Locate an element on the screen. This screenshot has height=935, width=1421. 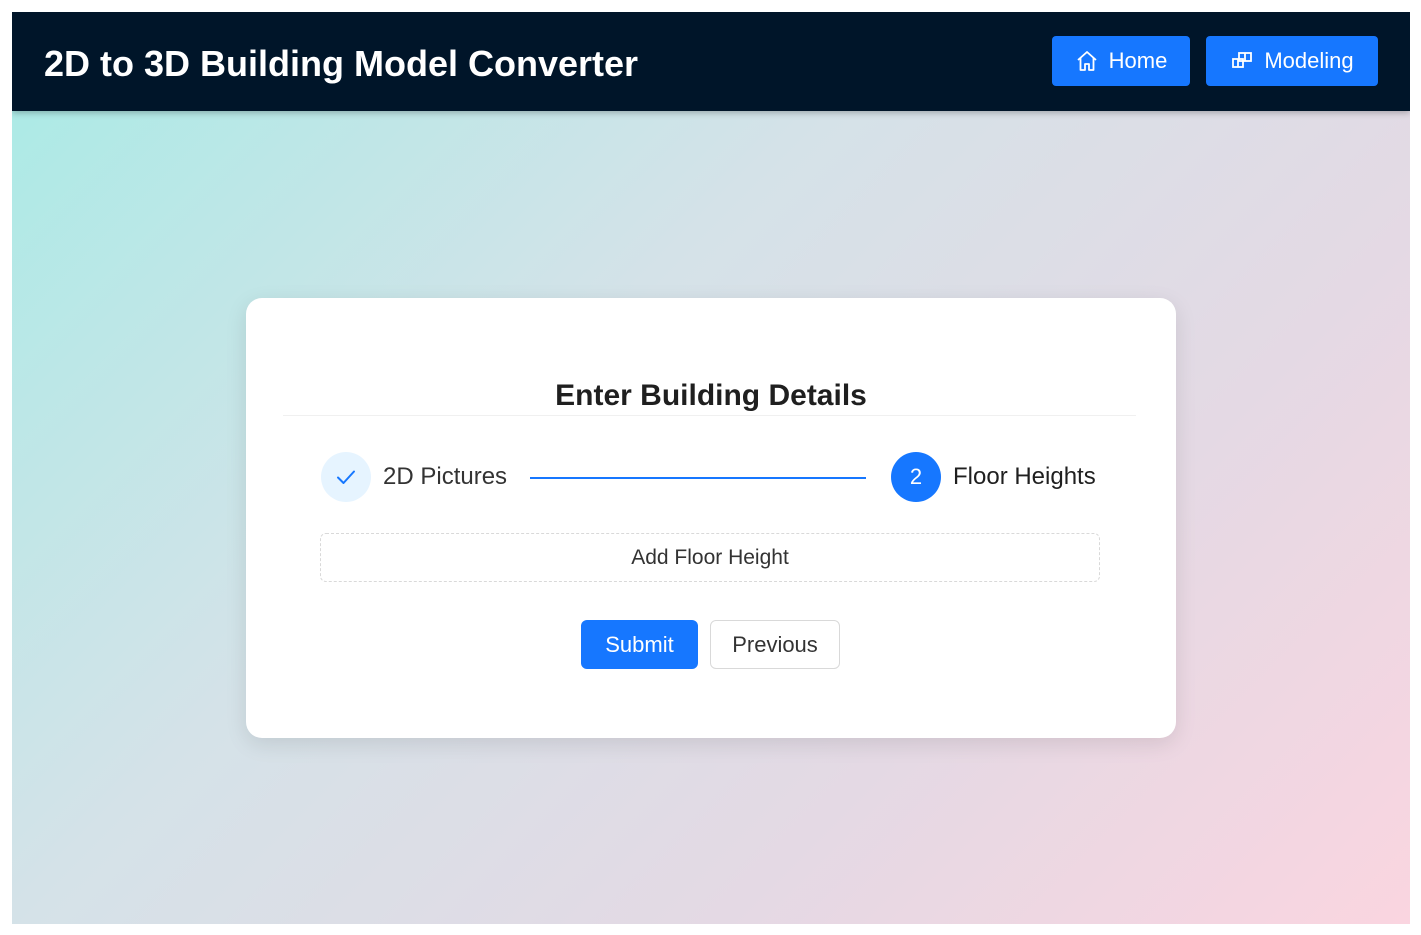
card-title: Enter Building Details is located at coordinates (711, 395).